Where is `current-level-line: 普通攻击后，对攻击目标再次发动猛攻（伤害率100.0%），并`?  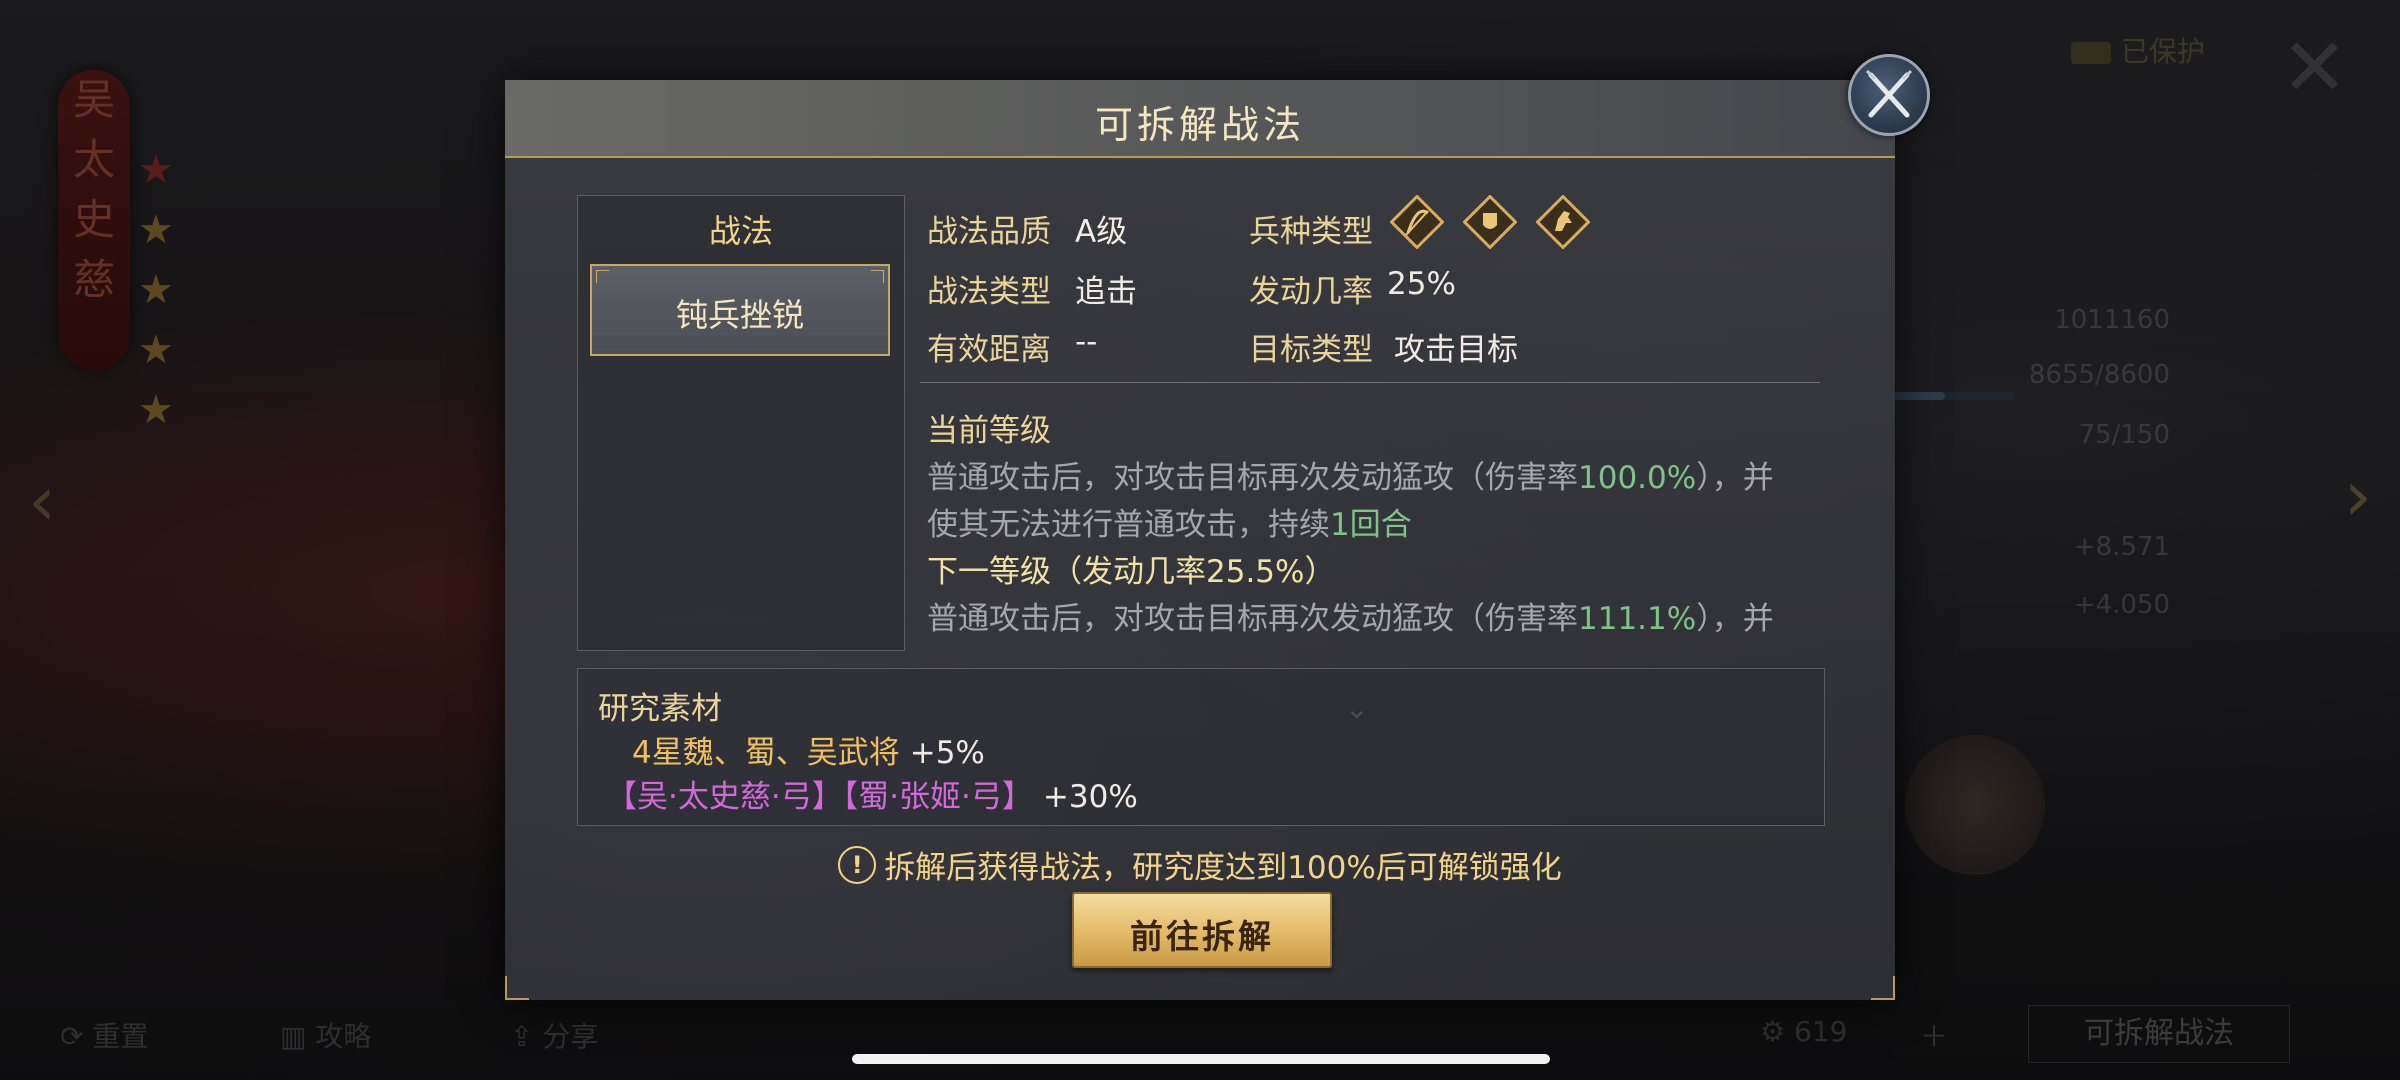 current-level-line: 普通攻击后，对攻击目标再次发动猛攻（伤害率100.0%），并 is located at coordinates (1350, 474).